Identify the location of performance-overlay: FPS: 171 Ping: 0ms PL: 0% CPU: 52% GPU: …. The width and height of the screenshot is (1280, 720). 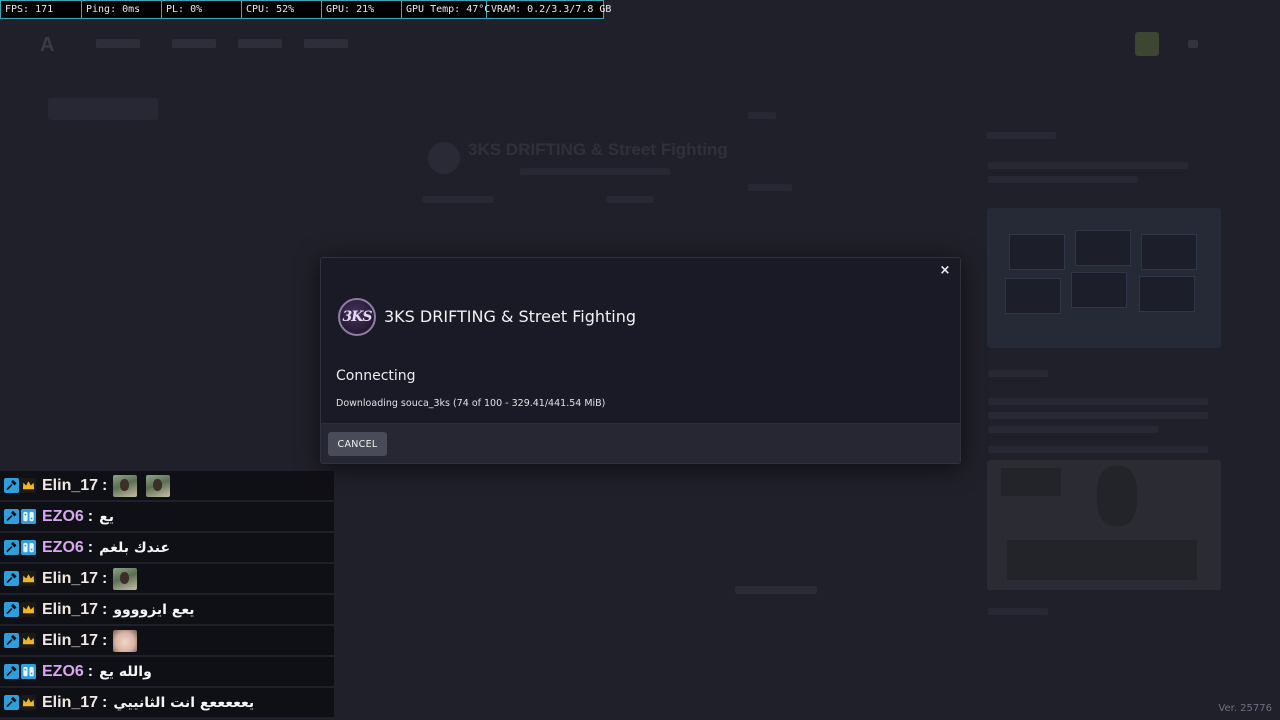
(306, 9).